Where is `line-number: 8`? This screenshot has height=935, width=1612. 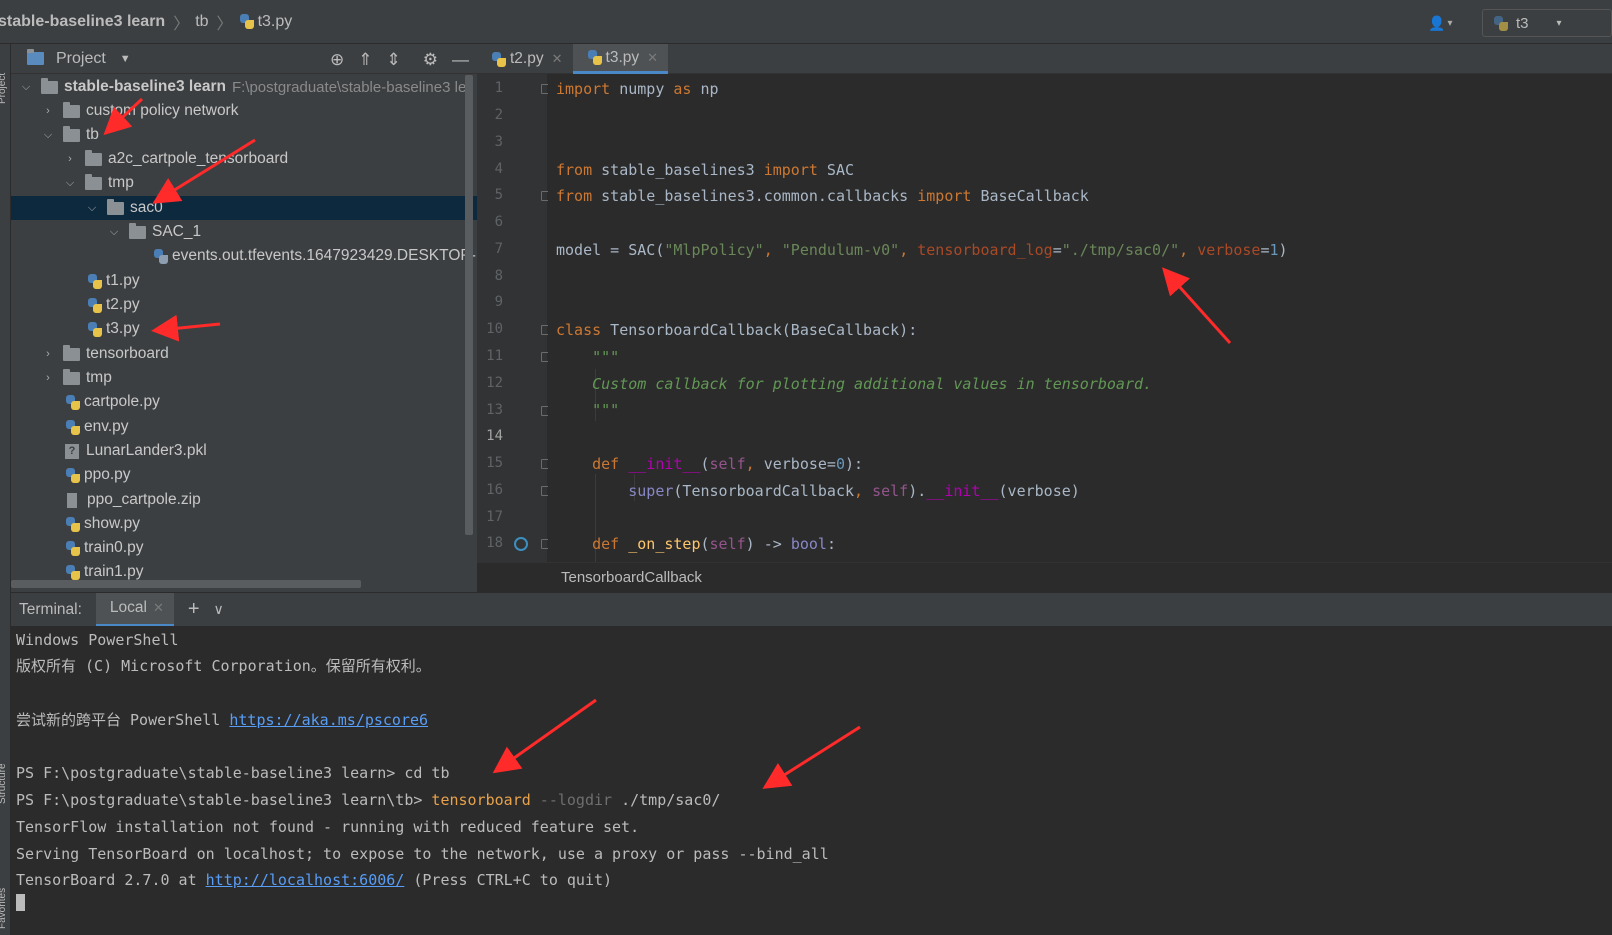
line-number: 8 is located at coordinates (498, 276).